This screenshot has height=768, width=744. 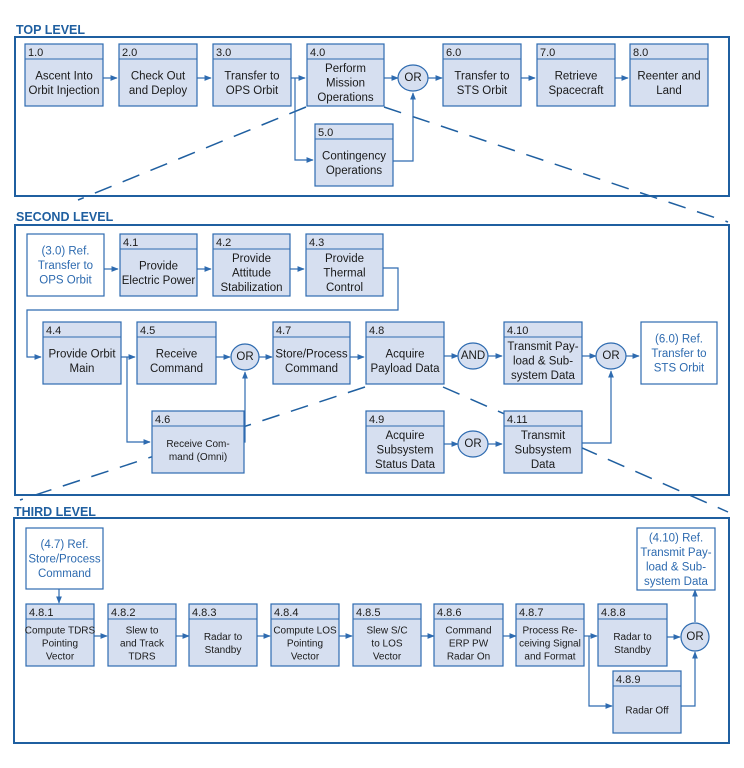 I want to click on function-box-n4-8: 4.8Acquire Payload Data, so click(x=405, y=353).